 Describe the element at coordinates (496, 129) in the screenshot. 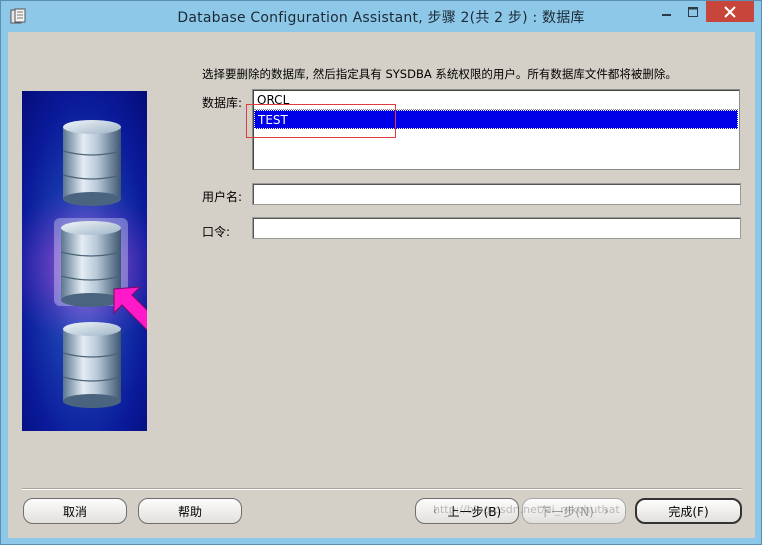

I see `database-list: ORCL TEST` at that location.